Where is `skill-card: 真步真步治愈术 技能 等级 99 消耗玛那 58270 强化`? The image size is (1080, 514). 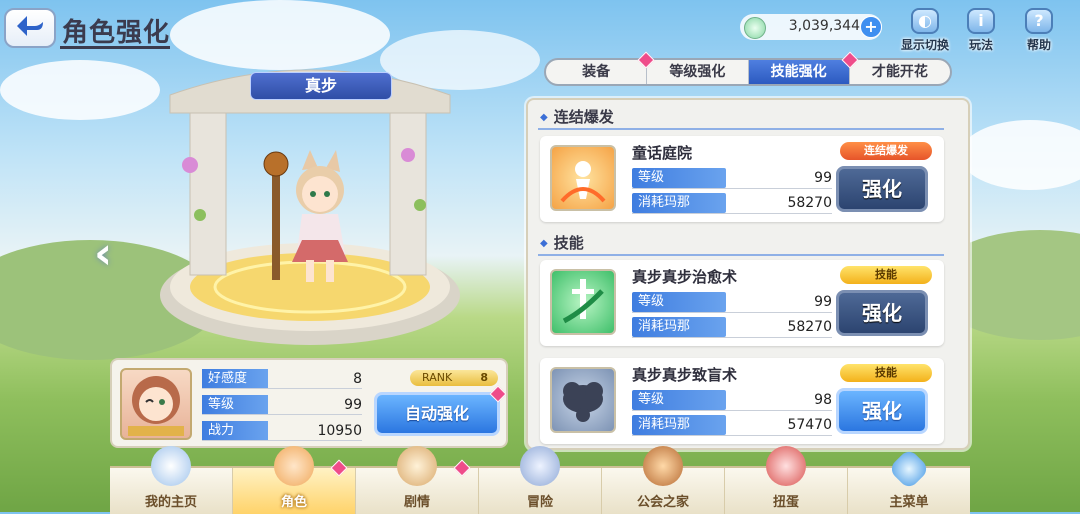
skill-card: 真步真步治愈术 技能 等级 99 消耗玛那 58270 强化 is located at coordinates (742, 303).